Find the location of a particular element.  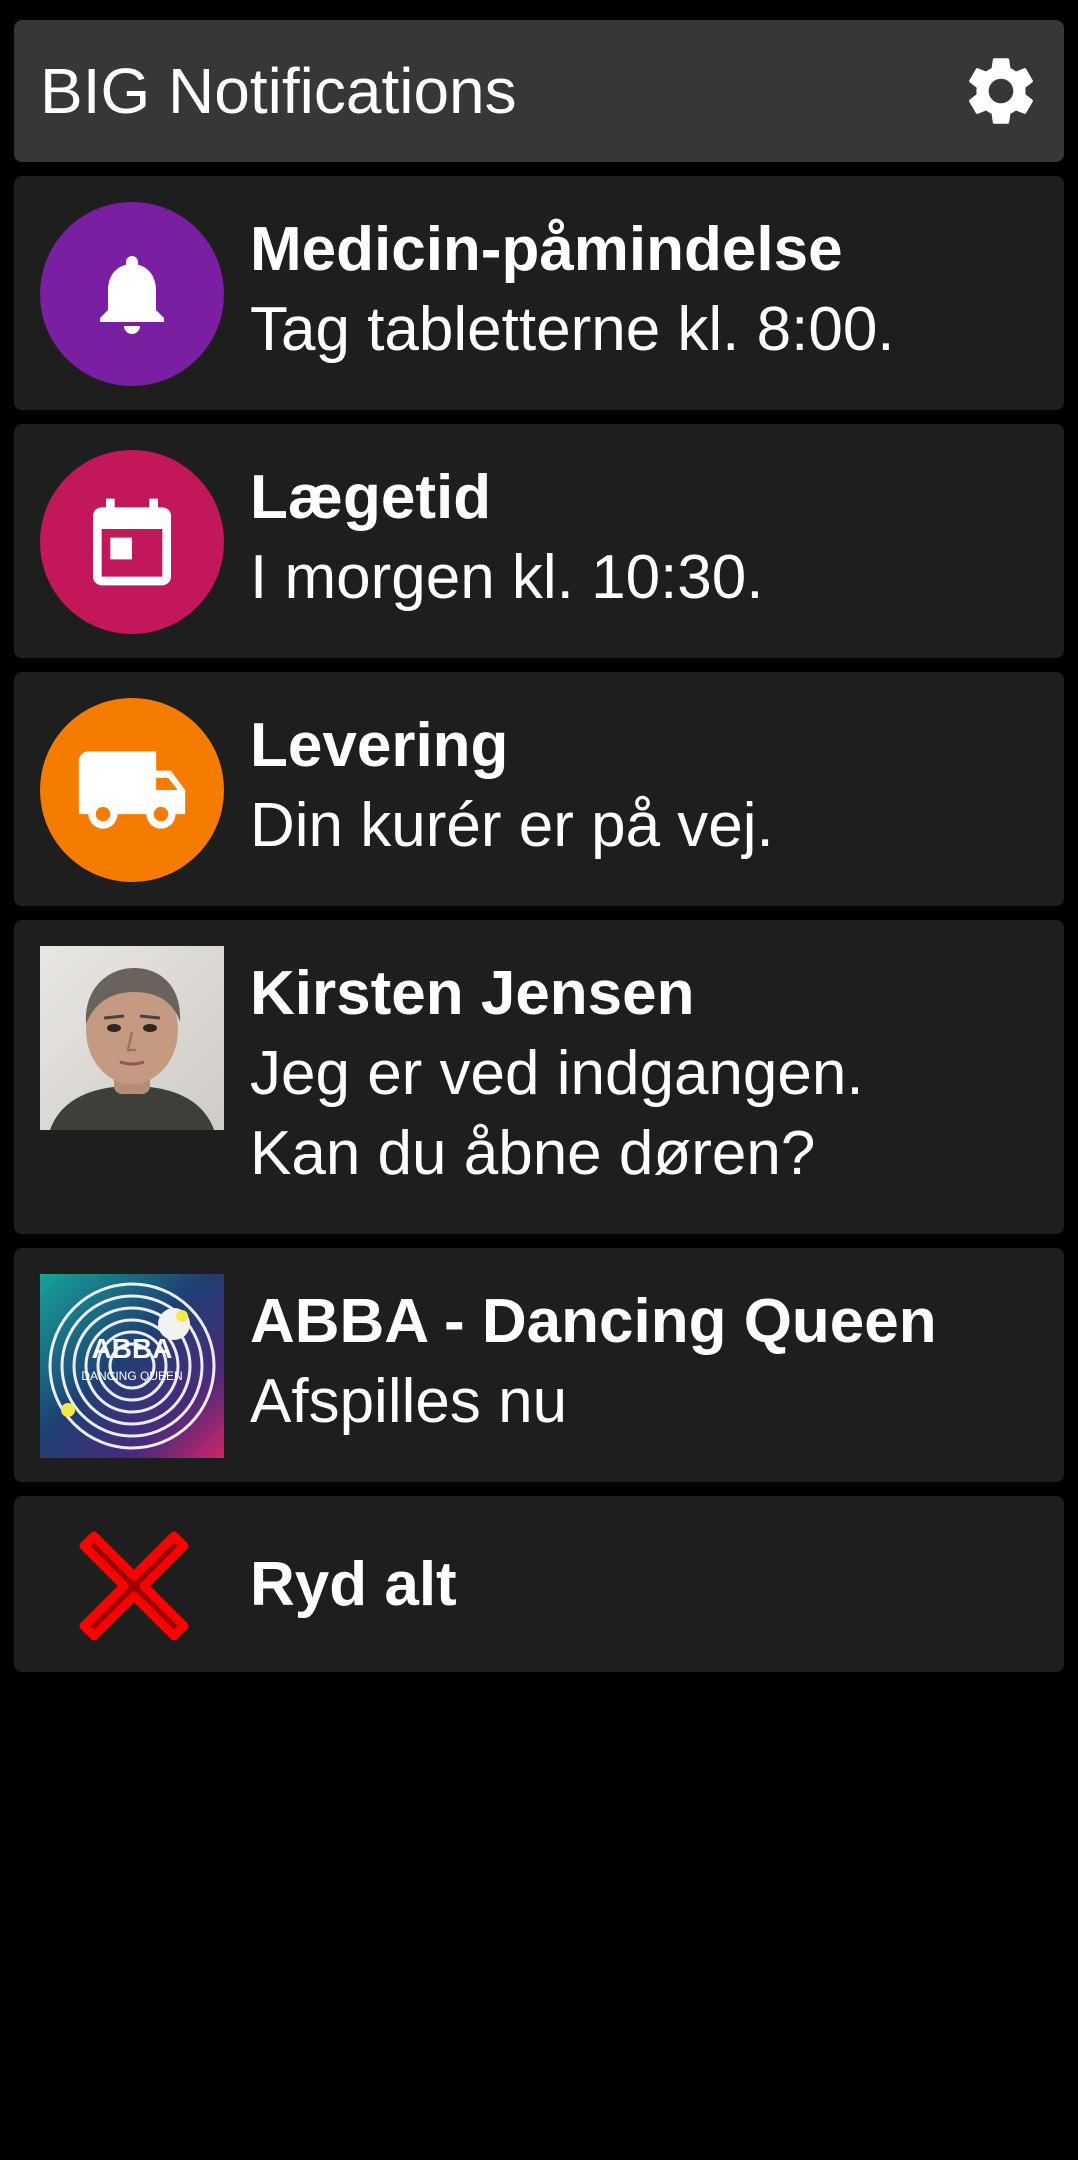

notification-body-line: Kan du åbne døren? is located at coordinates (533, 1153).